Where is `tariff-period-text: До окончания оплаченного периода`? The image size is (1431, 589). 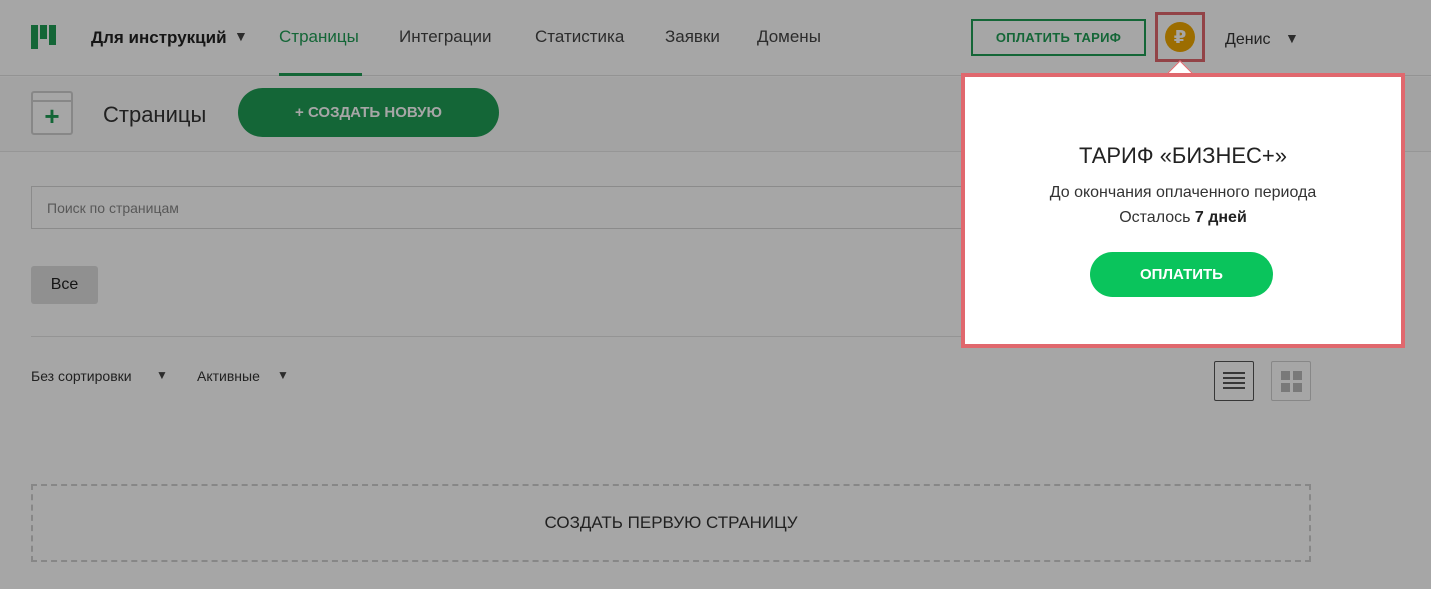
tariff-period-text: До окончания оплаченного периода is located at coordinates (1183, 192).